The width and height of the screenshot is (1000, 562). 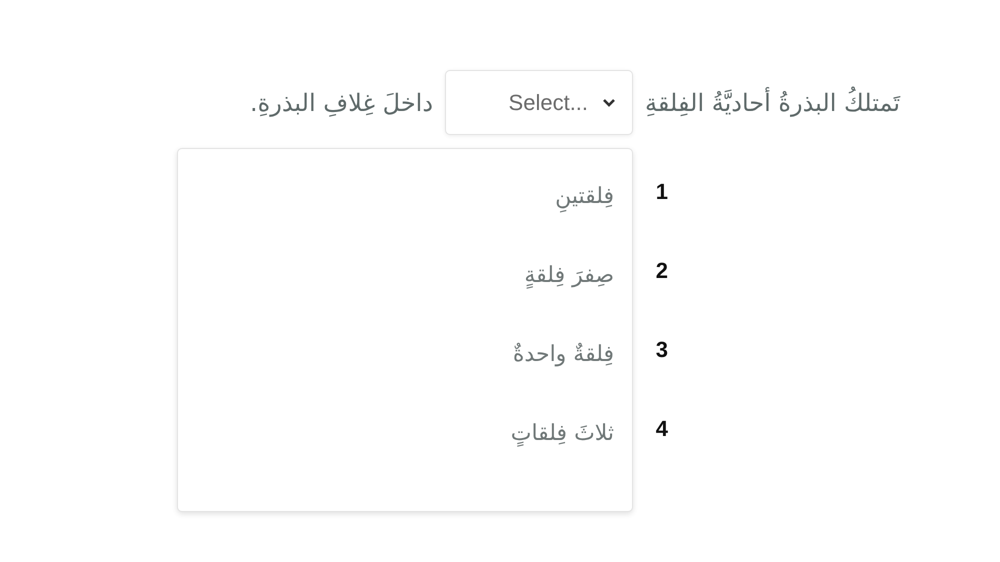 What do you see at coordinates (562, 433) in the screenshot?
I see `option-item: ثلاثَ فِلقاتٍ` at bounding box center [562, 433].